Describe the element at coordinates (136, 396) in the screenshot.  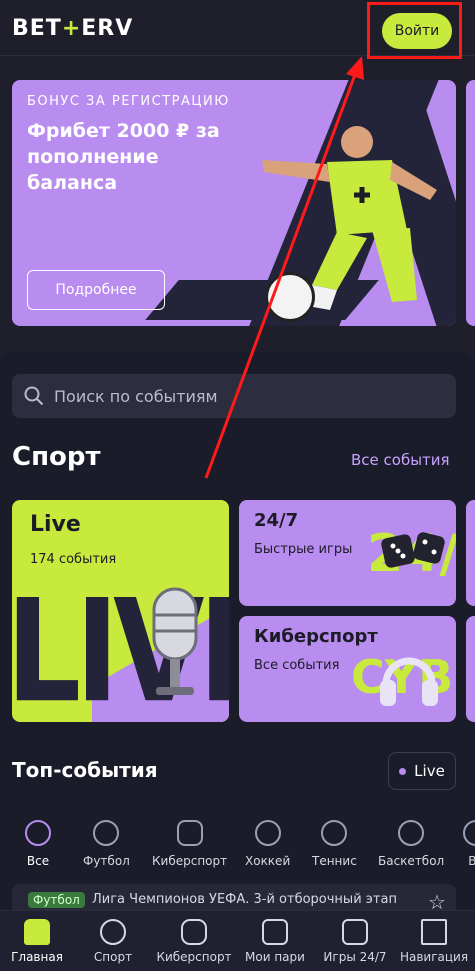
I see `search-placeholder: Поиск по событиям` at that location.